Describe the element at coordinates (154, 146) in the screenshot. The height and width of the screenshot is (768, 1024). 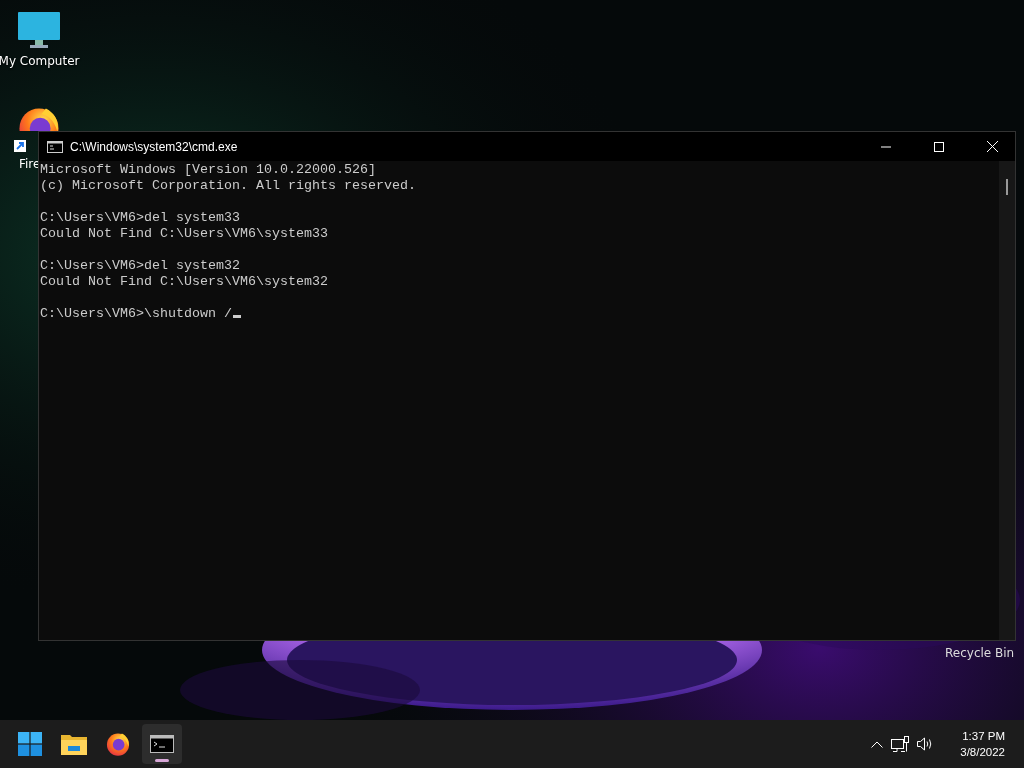
I see `window-title: C:\Windows\system32\cmd.exe` at that location.